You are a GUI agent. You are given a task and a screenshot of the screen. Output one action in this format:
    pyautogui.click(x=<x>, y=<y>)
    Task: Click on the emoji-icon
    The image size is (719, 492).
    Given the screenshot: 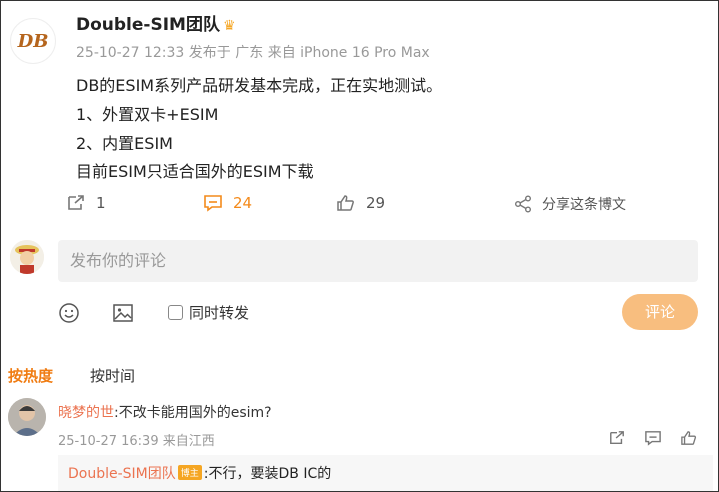 What is the action you would take?
    pyautogui.click(x=69, y=313)
    